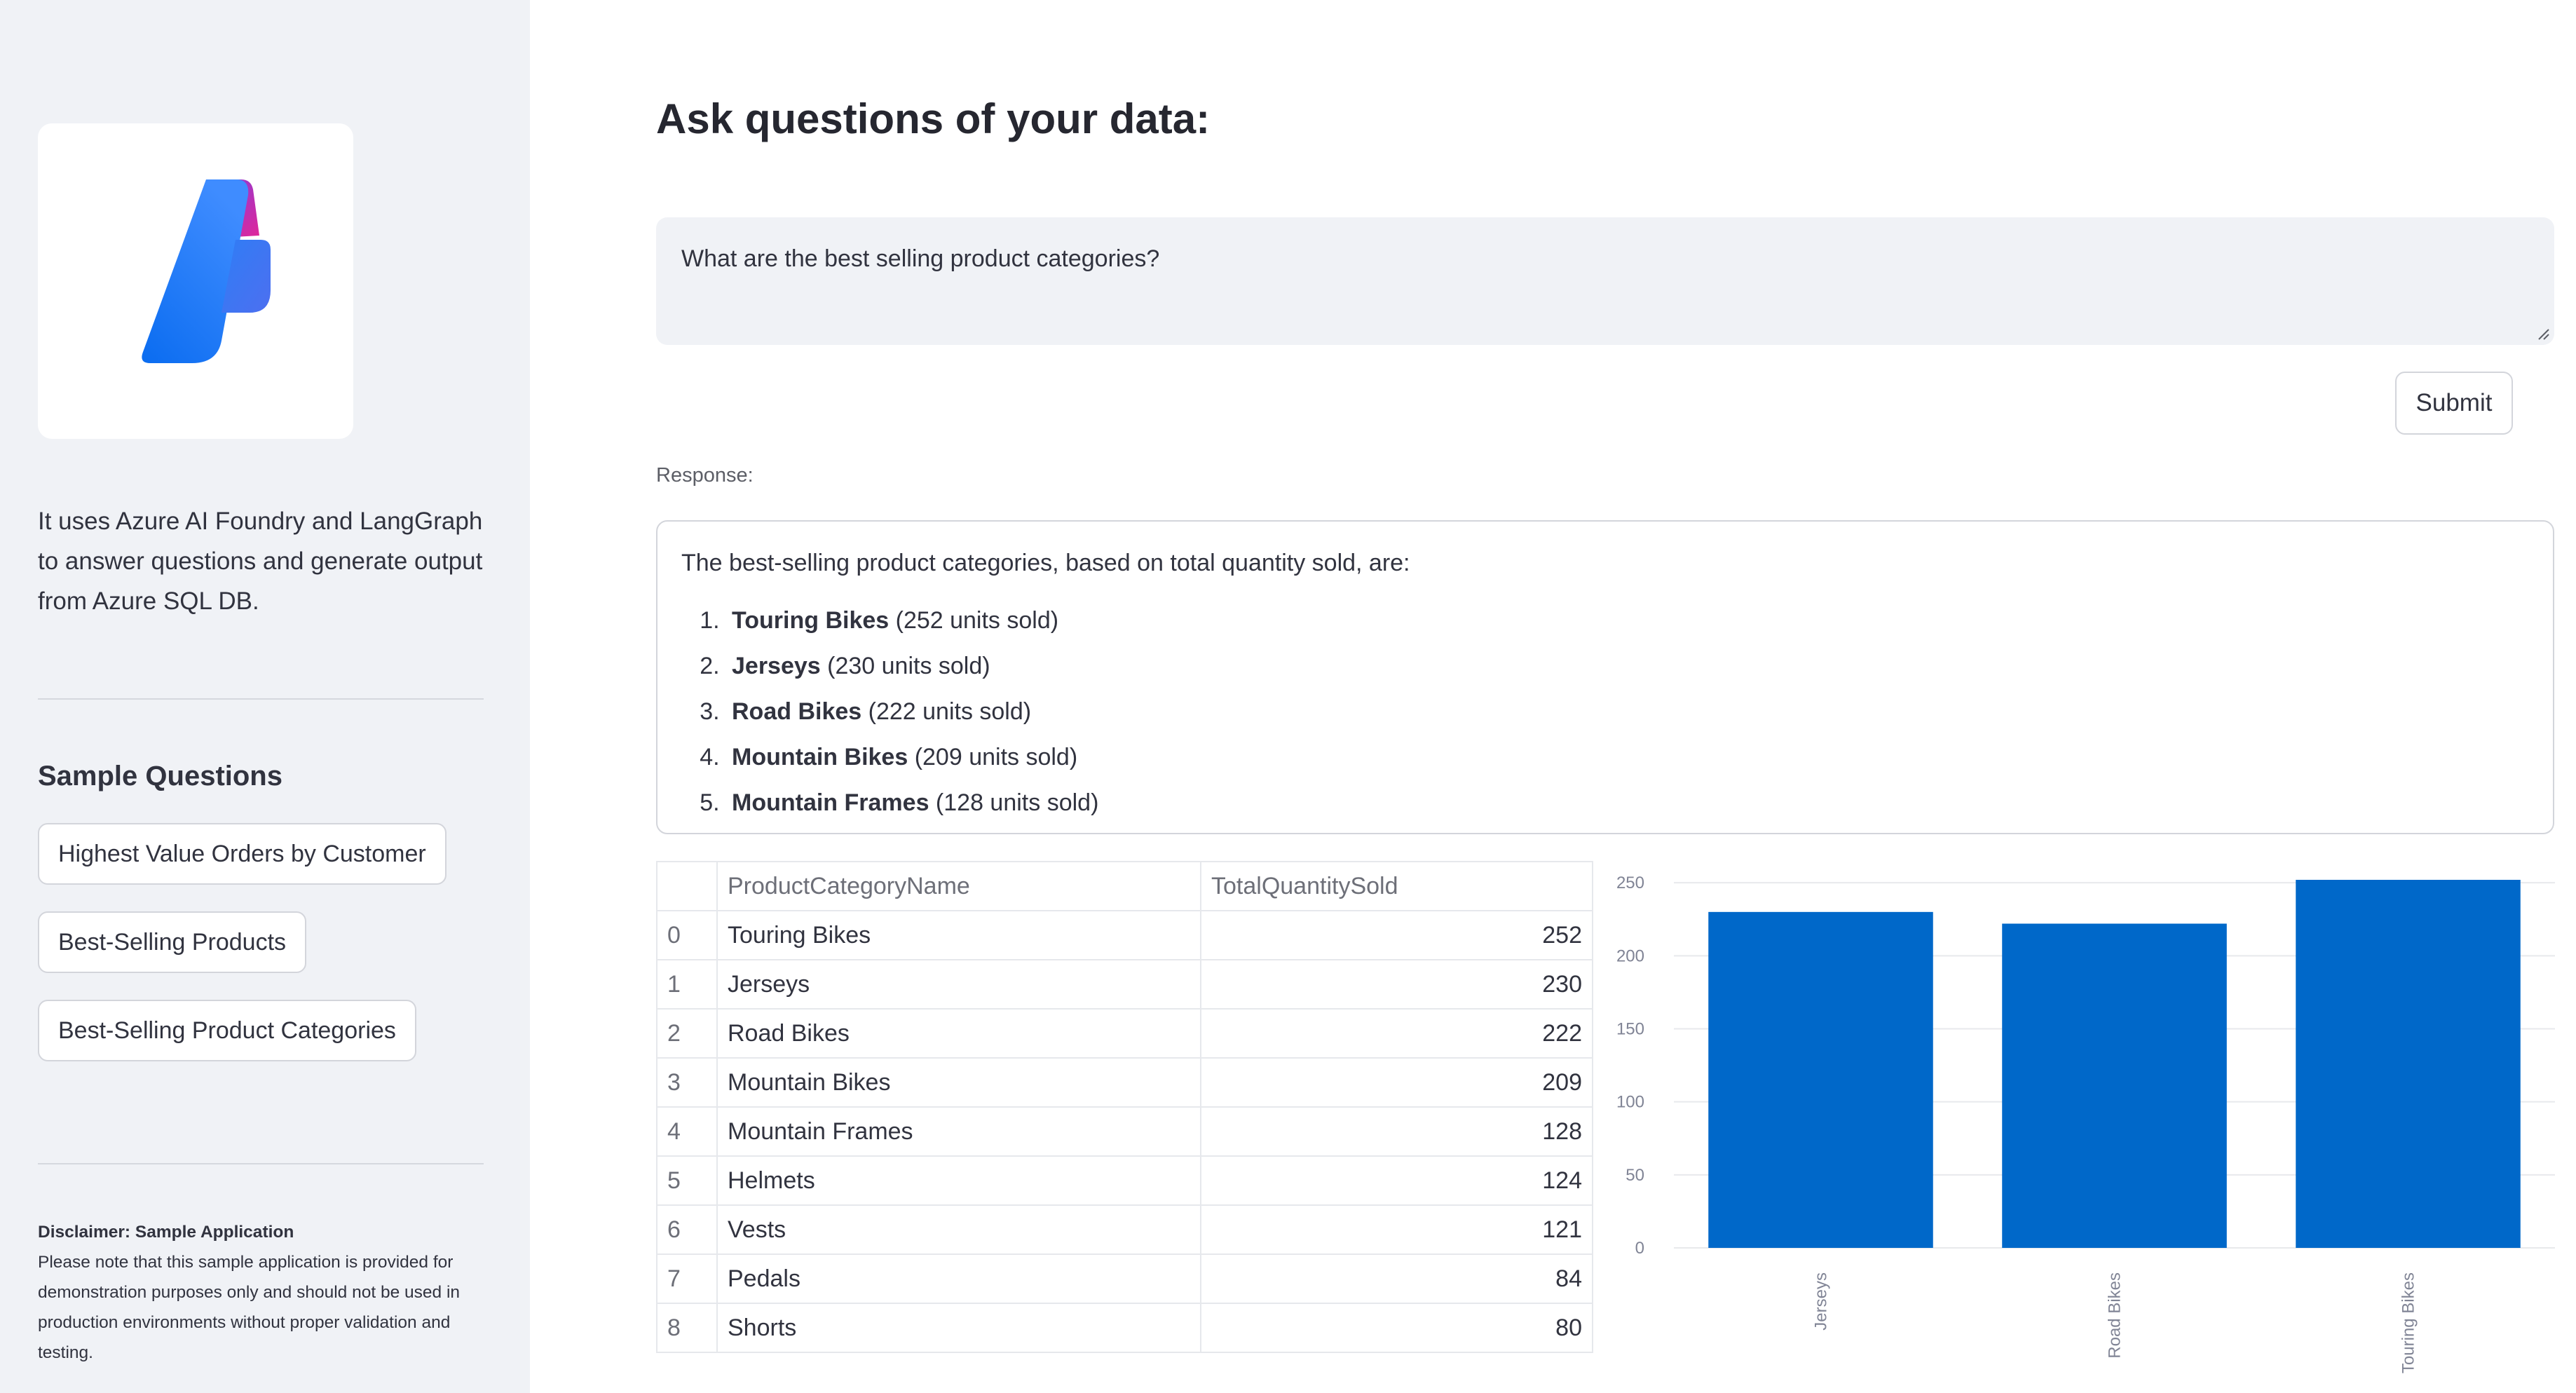 Image resolution: width=2576 pixels, height=1393 pixels. Describe the element at coordinates (1821, 1301) in the screenshot. I see `x-tick-label: Jerseys` at that location.